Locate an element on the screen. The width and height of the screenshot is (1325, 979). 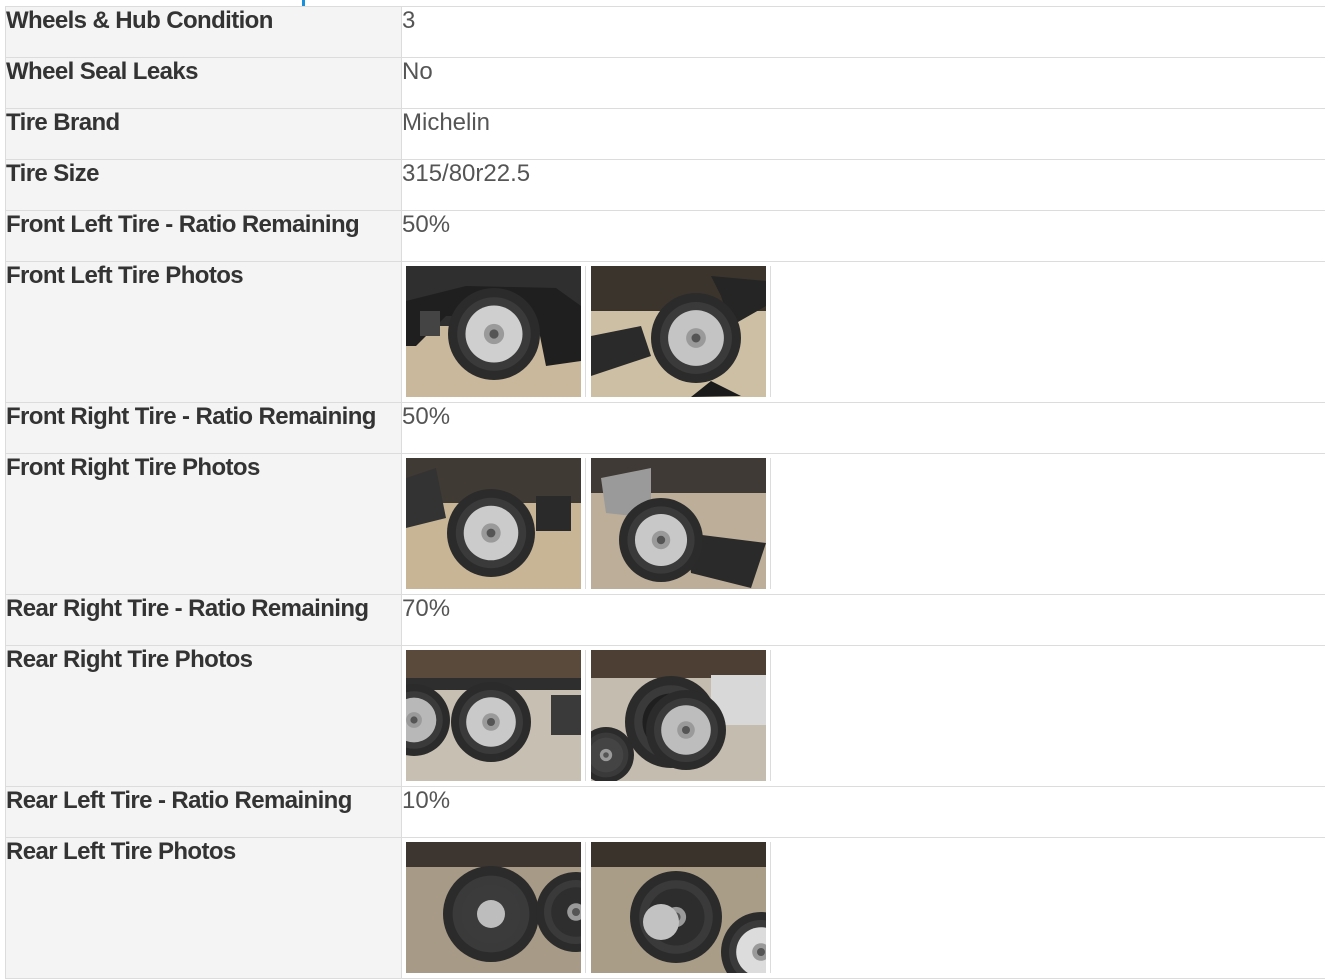
table-row: Wheel Seal Leaks No is located at coordinates (665, 83).